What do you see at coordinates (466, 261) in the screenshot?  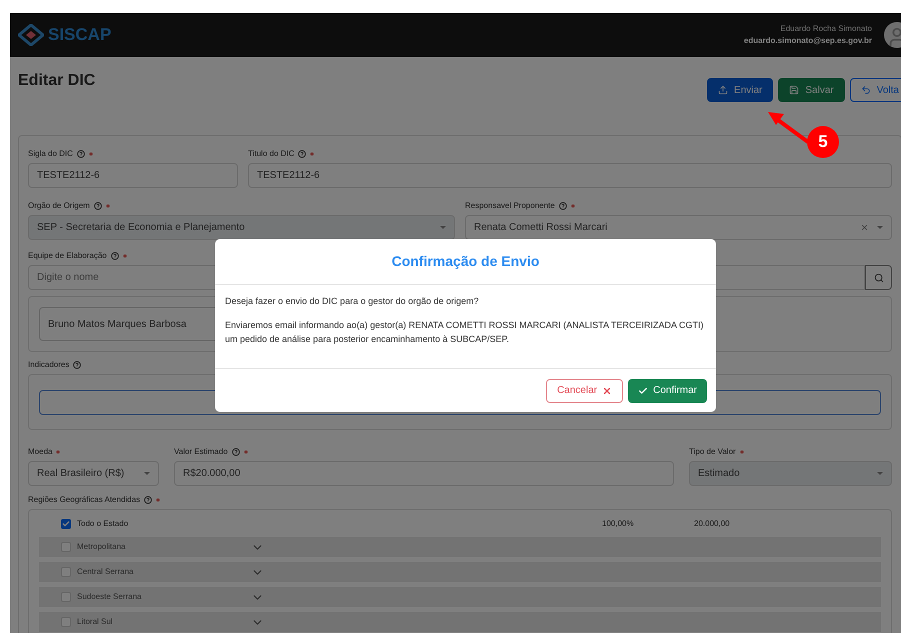 I see `dialog-title: Confirmação de Envio` at bounding box center [466, 261].